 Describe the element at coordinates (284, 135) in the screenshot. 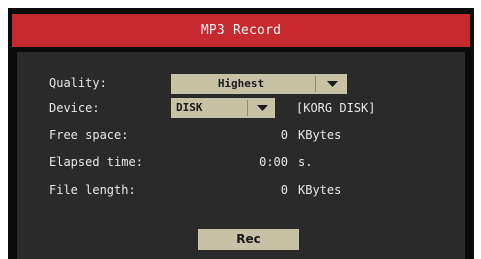

I see `free-space-value: 0` at that location.